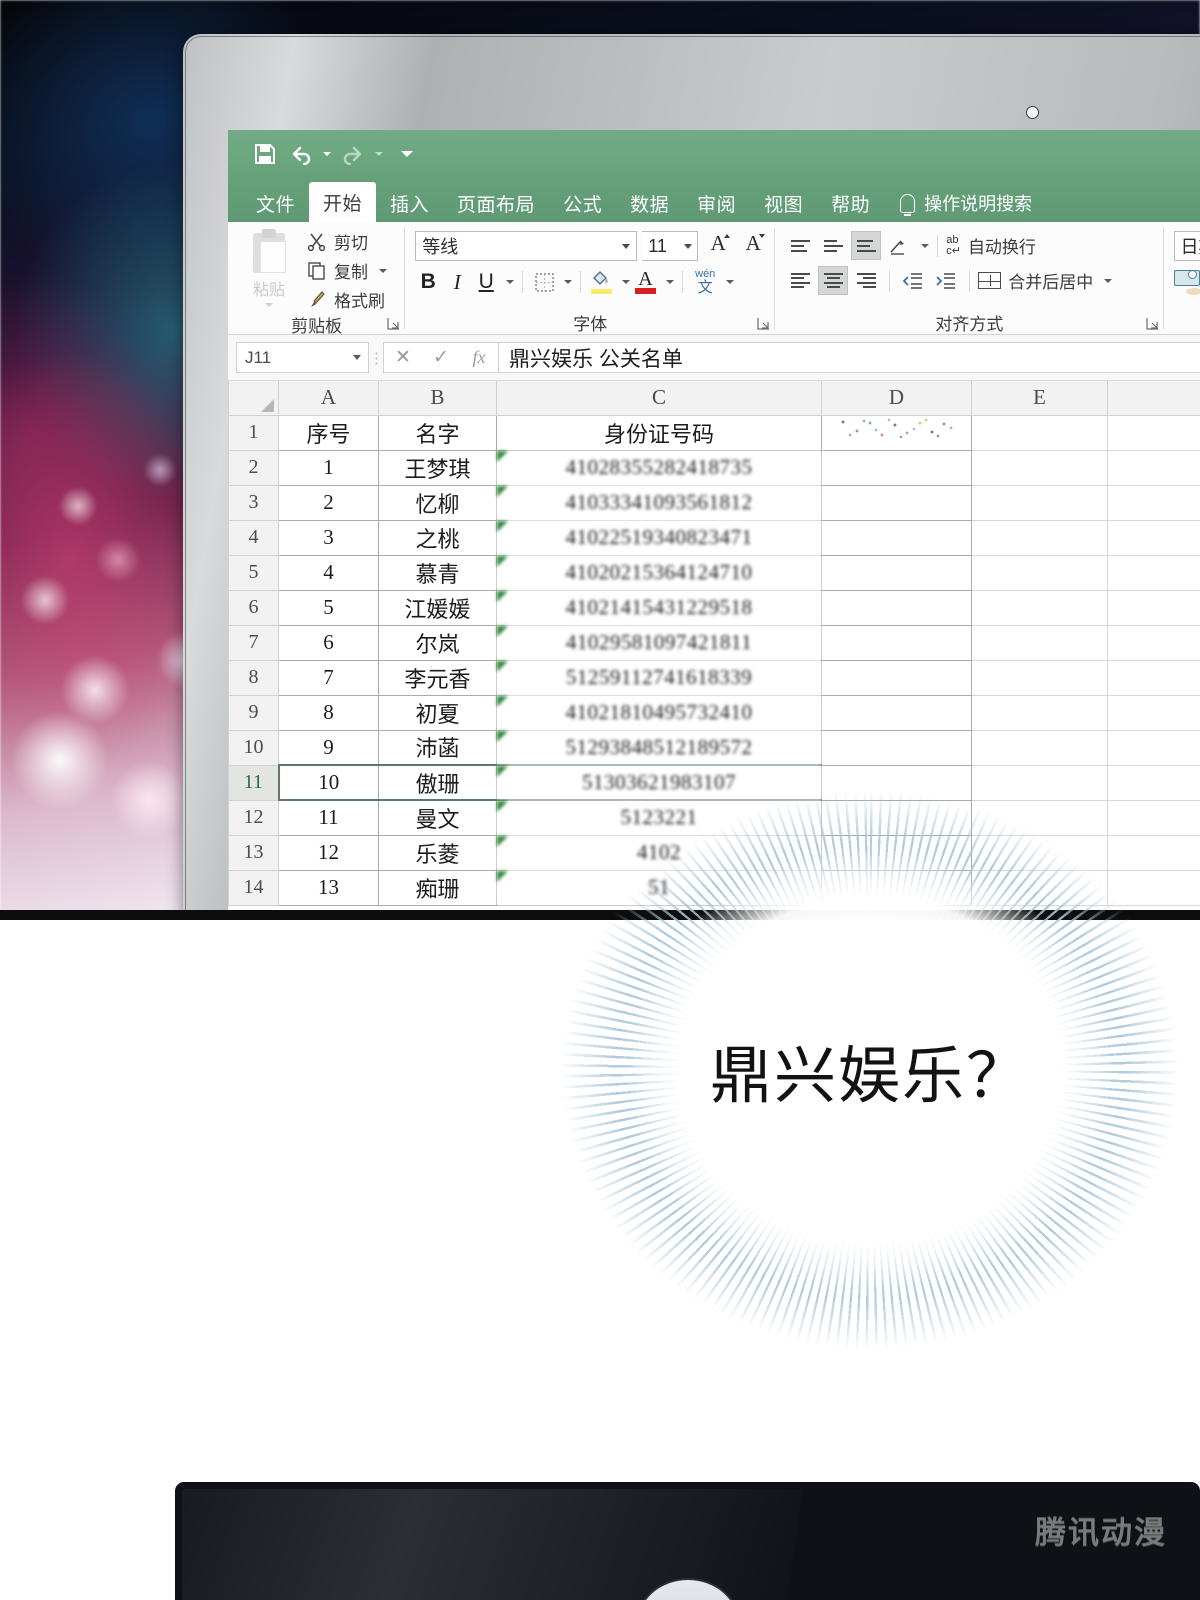 Image resolution: width=1200 pixels, height=1600 pixels. I want to click on fill-color-button, so click(602, 282).